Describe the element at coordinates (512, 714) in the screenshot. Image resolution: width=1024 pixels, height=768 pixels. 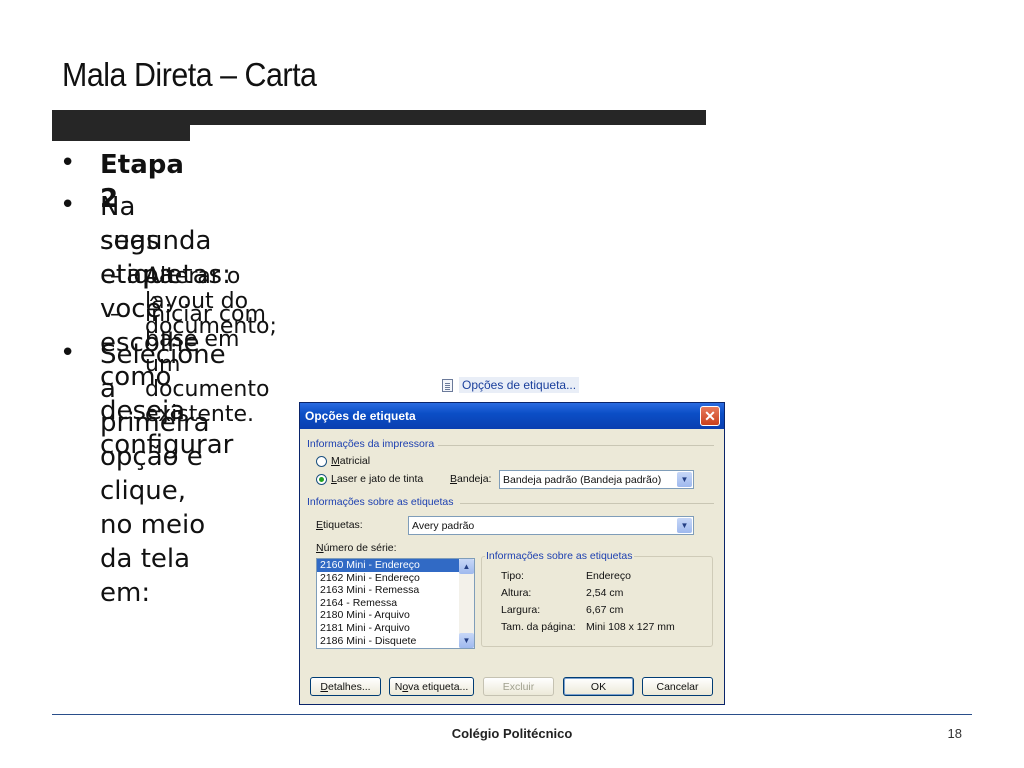
I see `footer-divider` at that location.